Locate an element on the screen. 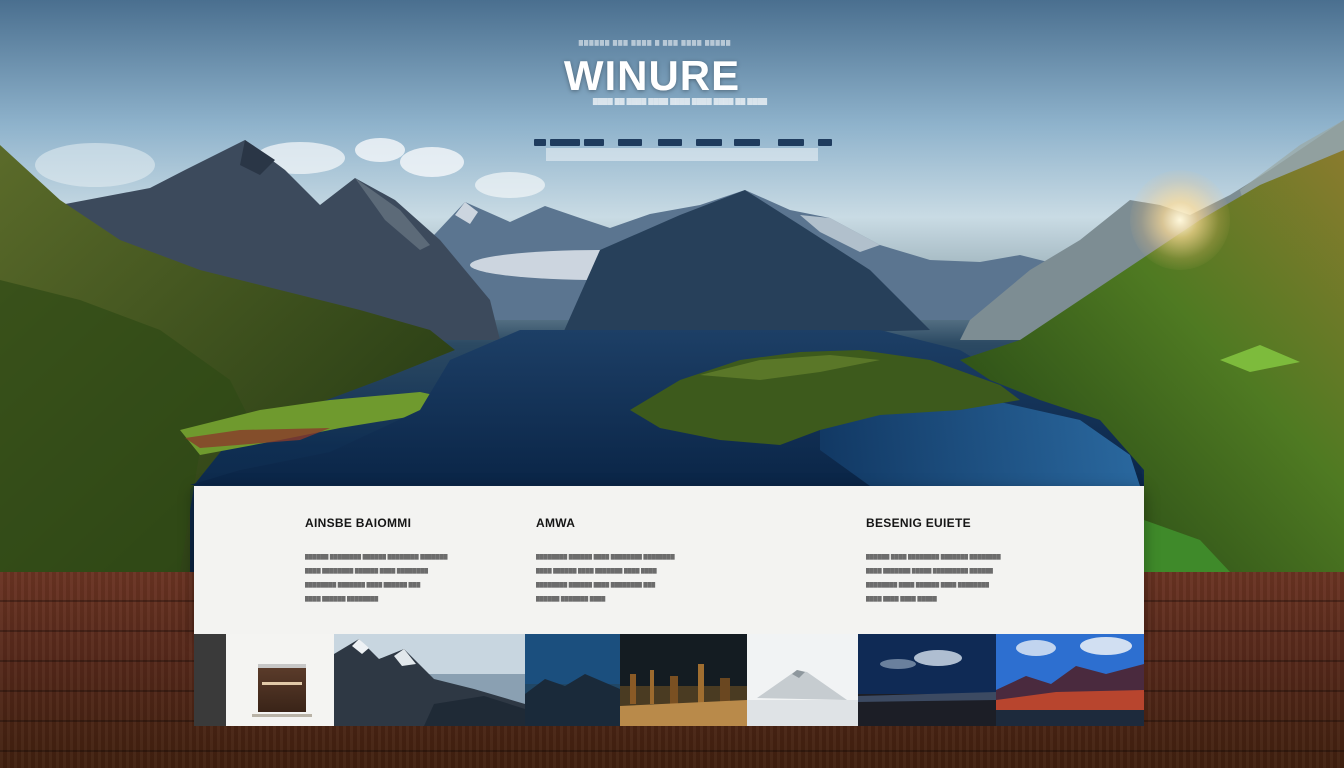  feature-heading-2: AMWA is located at coordinates (636, 523).